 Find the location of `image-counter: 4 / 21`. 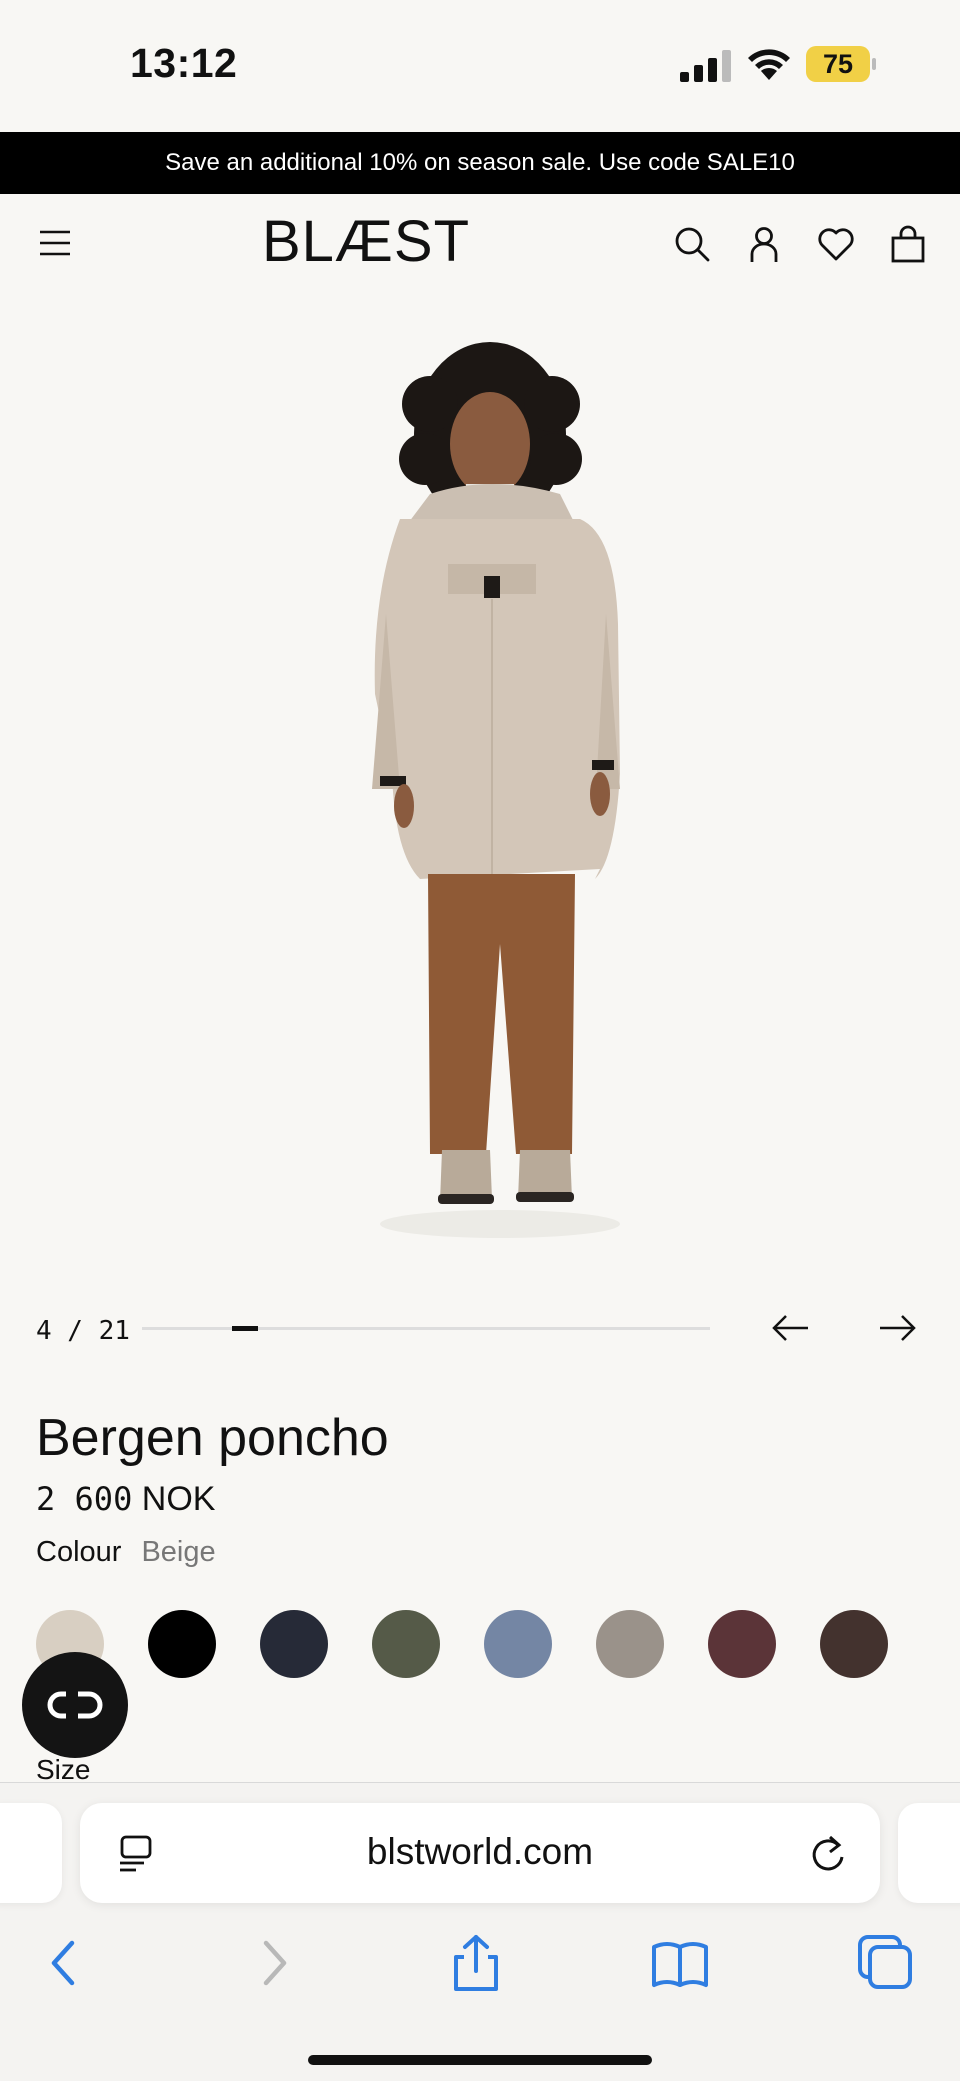

image-counter: 4 / 21 is located at coordinates (83, 1331).